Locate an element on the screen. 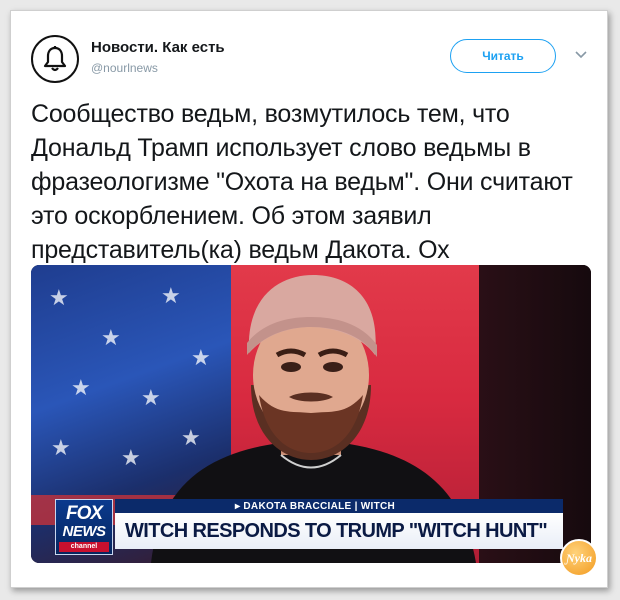  author-avatar is located at coordinates (55, 59).